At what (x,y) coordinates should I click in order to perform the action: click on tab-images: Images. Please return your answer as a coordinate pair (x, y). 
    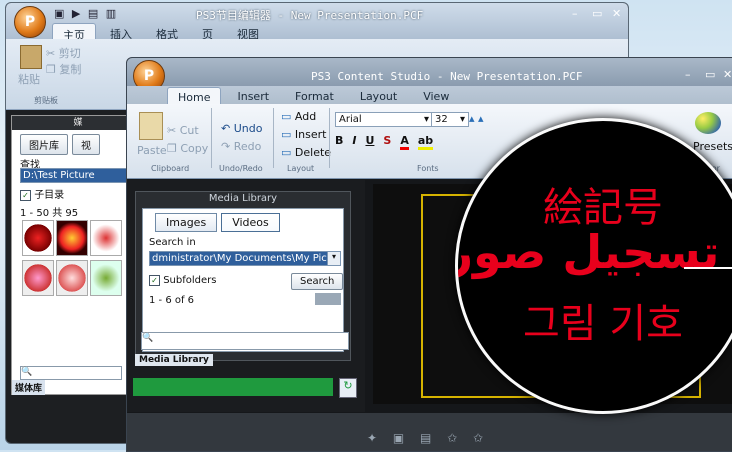
    Looking at the image, I should click on (186, 222).